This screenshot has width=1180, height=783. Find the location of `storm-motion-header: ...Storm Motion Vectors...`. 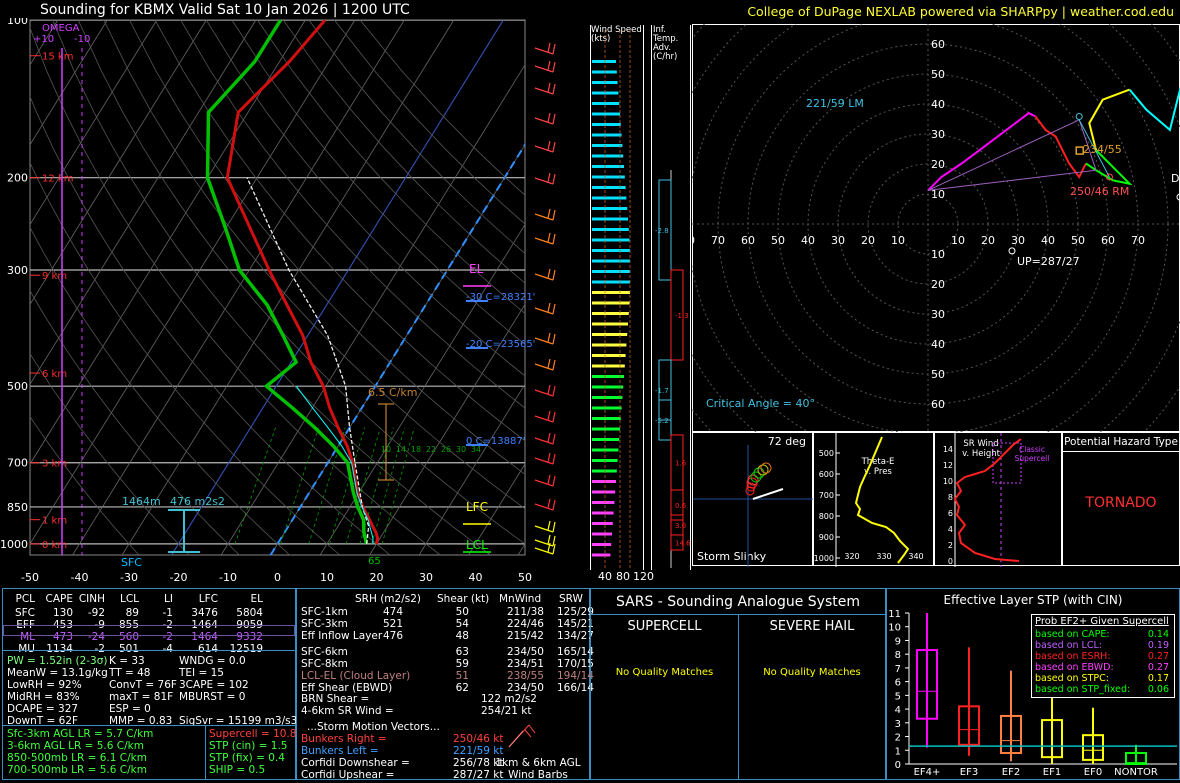

storm-motion-header: ...Storm Motion Vectors... is located at coordinates (373, 727).